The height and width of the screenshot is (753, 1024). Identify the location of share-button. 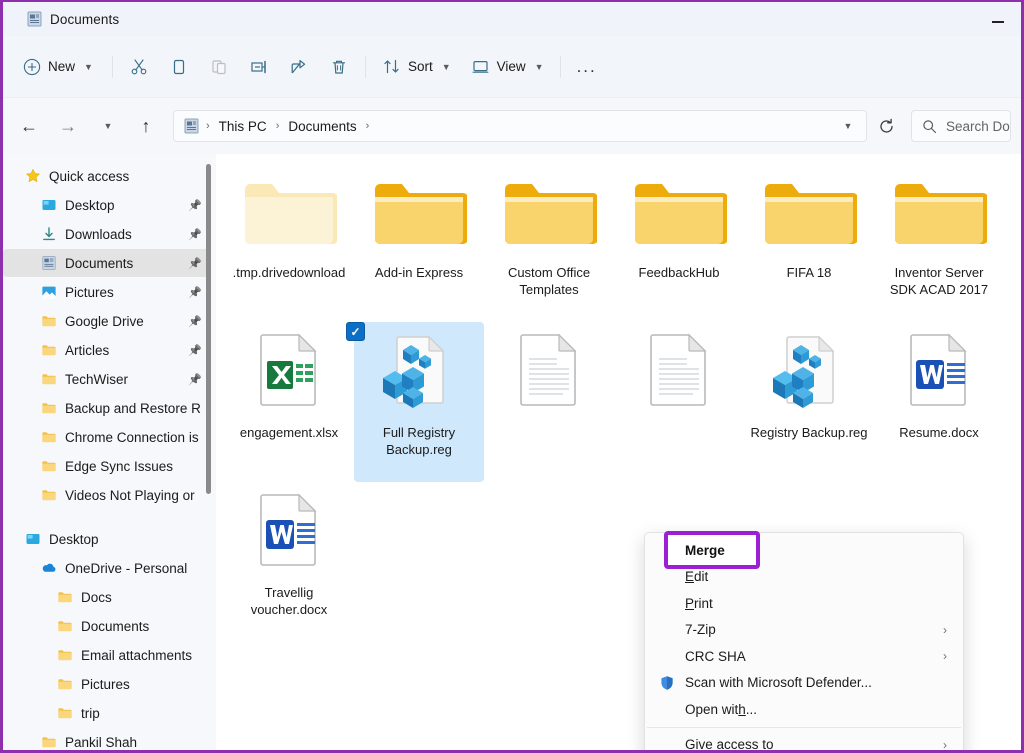
(299, 67).